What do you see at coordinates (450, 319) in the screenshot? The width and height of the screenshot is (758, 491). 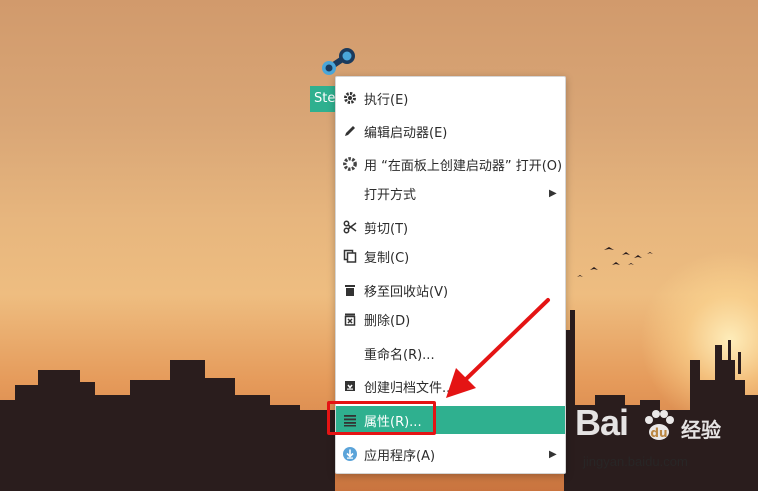 I see `menu-item-delete: 删除(D)` at bounding box center [450, 319].